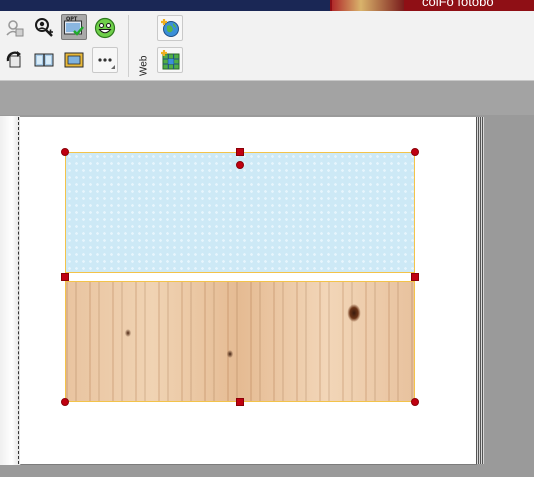 The image size is (534, 477). I want to click on brand-banner: colFo fotobo, so click(432, 5).